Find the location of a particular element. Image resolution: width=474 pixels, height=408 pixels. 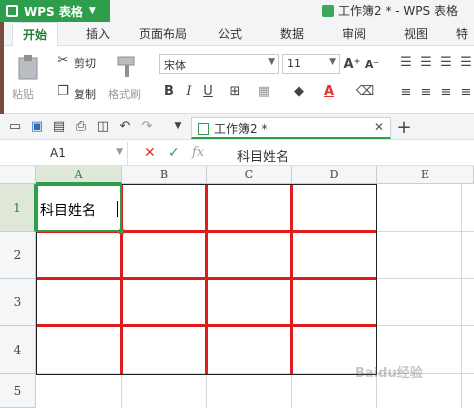

tab-insert: 插入 is located at coordinates (98, 34).